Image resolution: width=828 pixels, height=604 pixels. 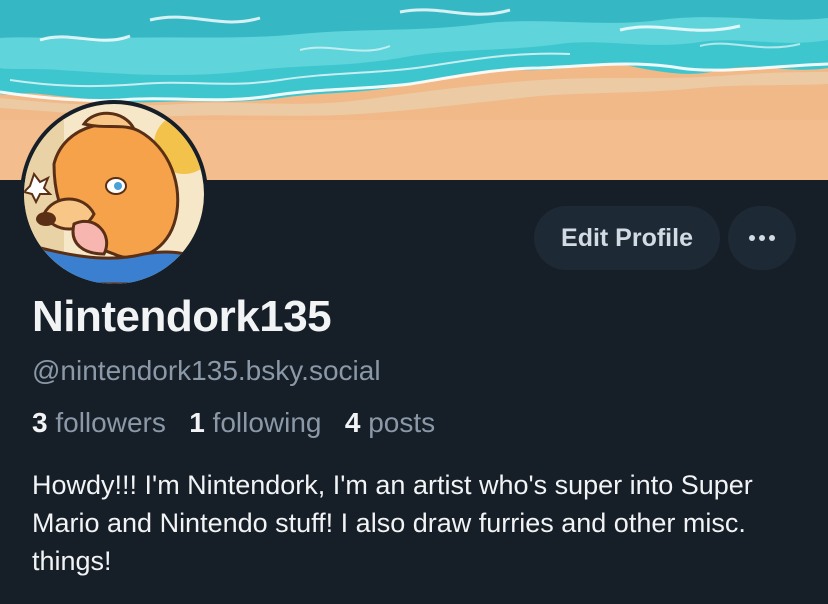 What do you see at coordinates (267, 422) in the screenshot?
I see `following-label: following` at bounding box center [267, 422].